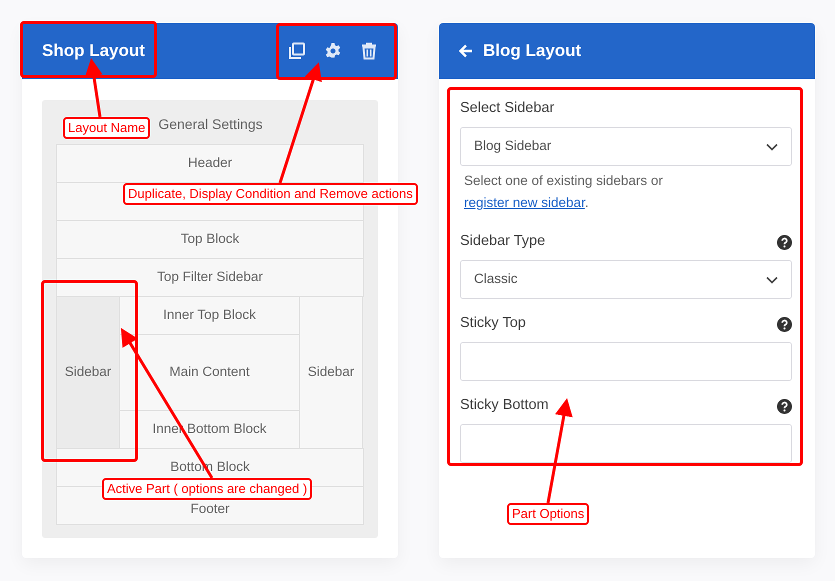  I want to click on annotation-tooltip: Active Part ( options are changed ), so click(207, 489).